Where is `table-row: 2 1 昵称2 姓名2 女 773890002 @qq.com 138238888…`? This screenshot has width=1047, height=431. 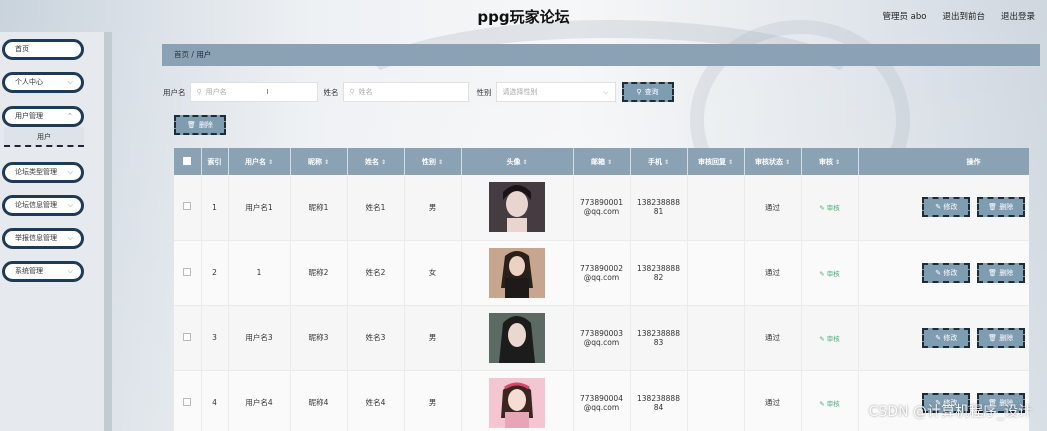
table-row: 2 1 昵称2 姓名2 女 773890002 @qq.com 138238888… is located at coordinates (601, 273).